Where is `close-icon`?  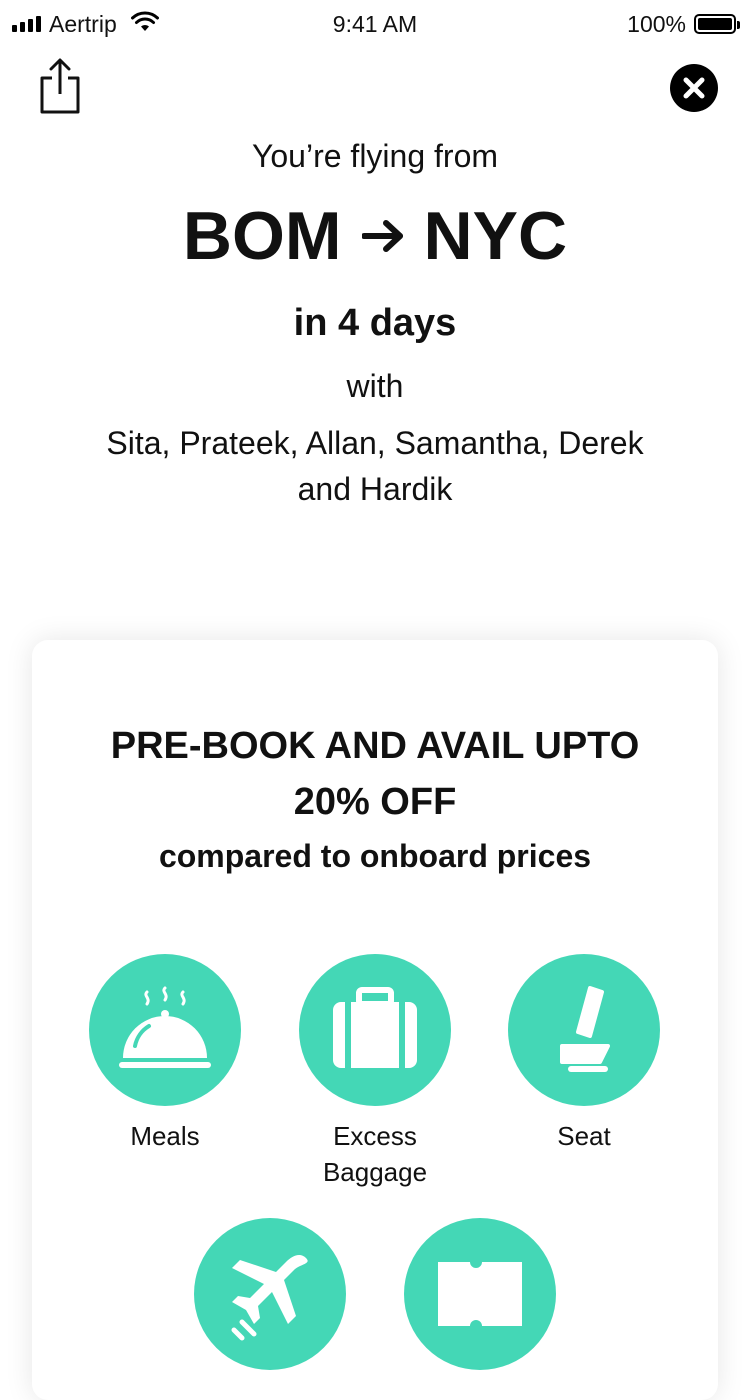 close-icon is located at coordinates (694, 88).